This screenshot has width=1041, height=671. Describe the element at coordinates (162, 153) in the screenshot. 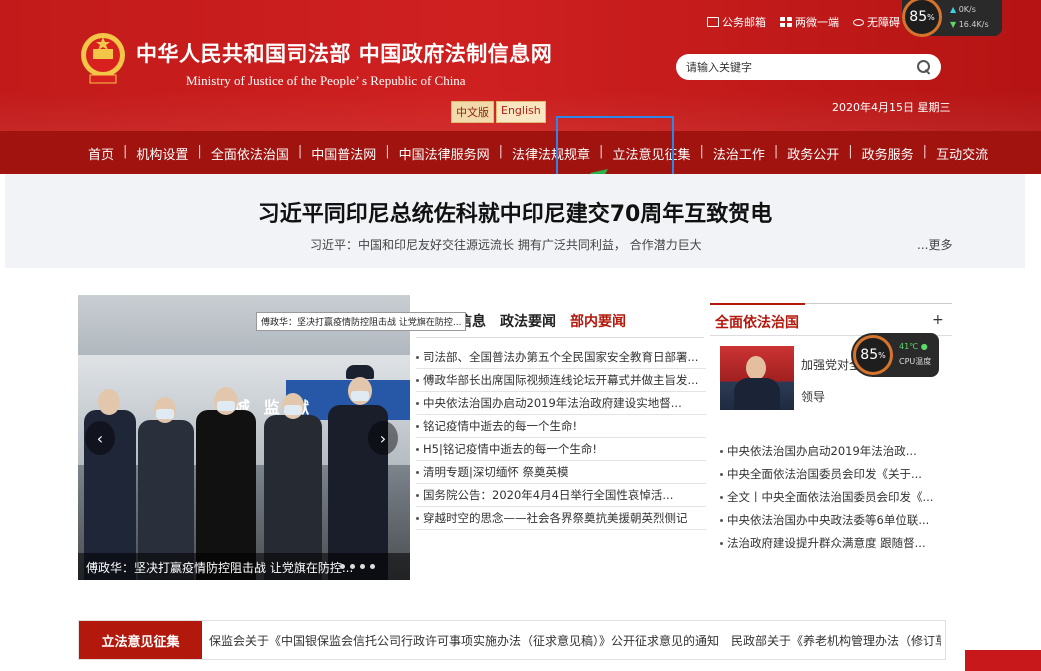

I see `nav-item-1: 机构设置` at that location.